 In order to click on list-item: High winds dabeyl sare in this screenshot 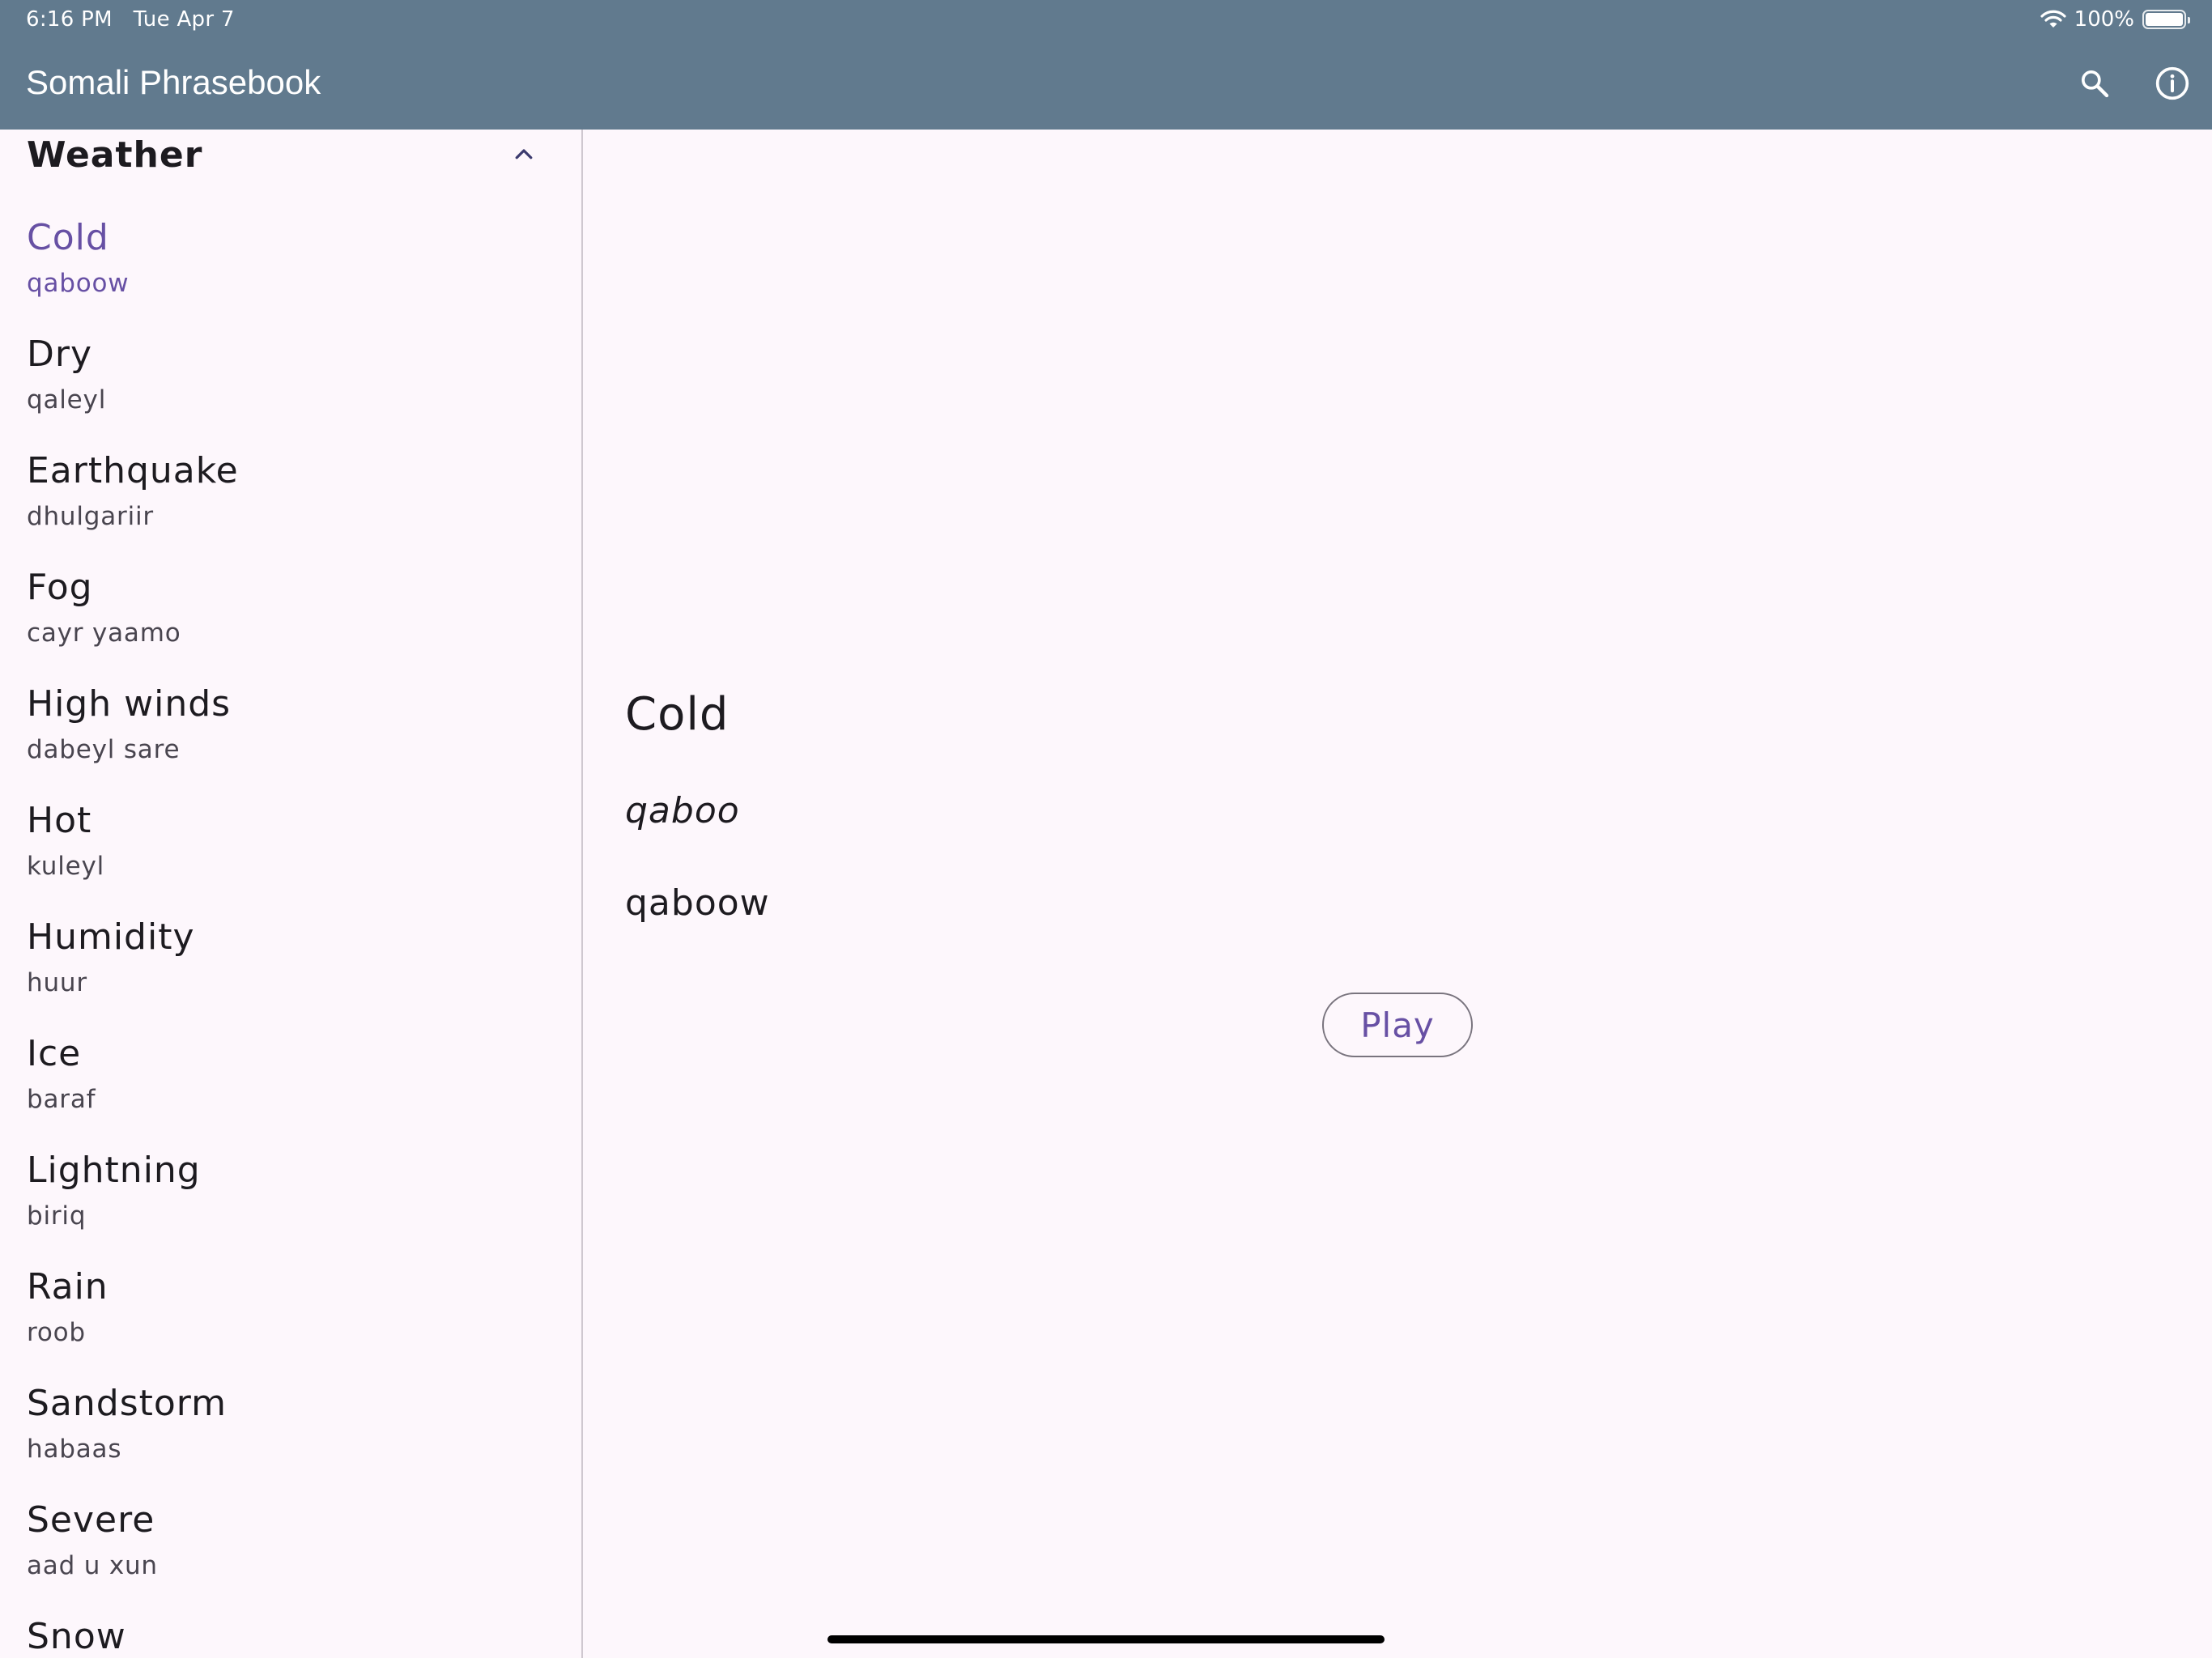, I will do `click(291, 741)`.